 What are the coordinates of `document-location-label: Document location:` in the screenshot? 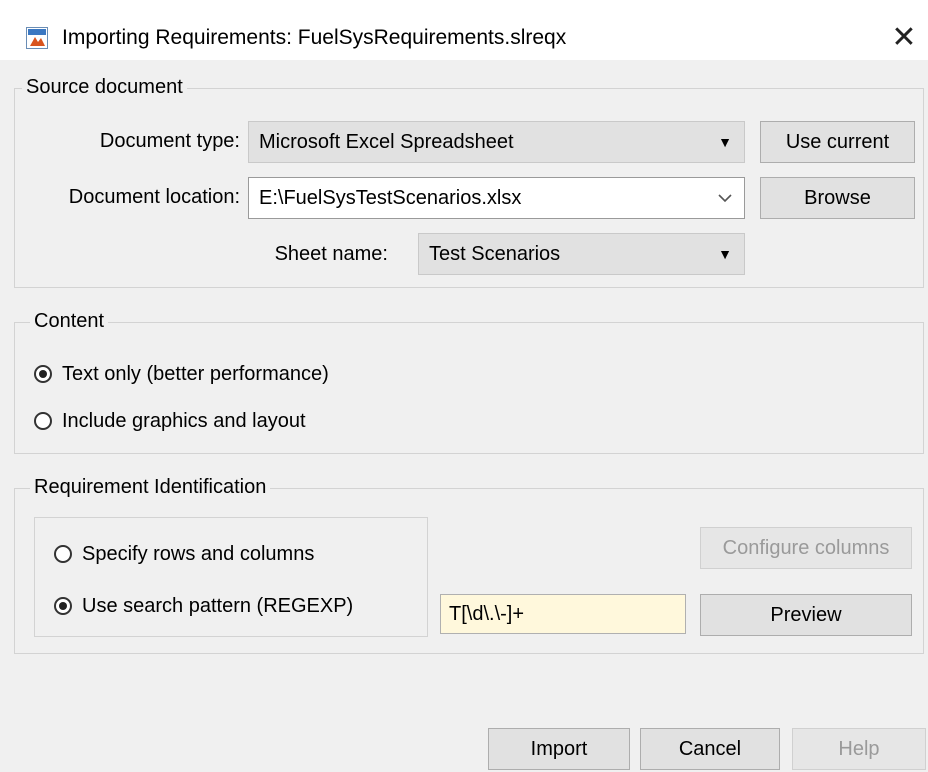 It's located at (154, 197).